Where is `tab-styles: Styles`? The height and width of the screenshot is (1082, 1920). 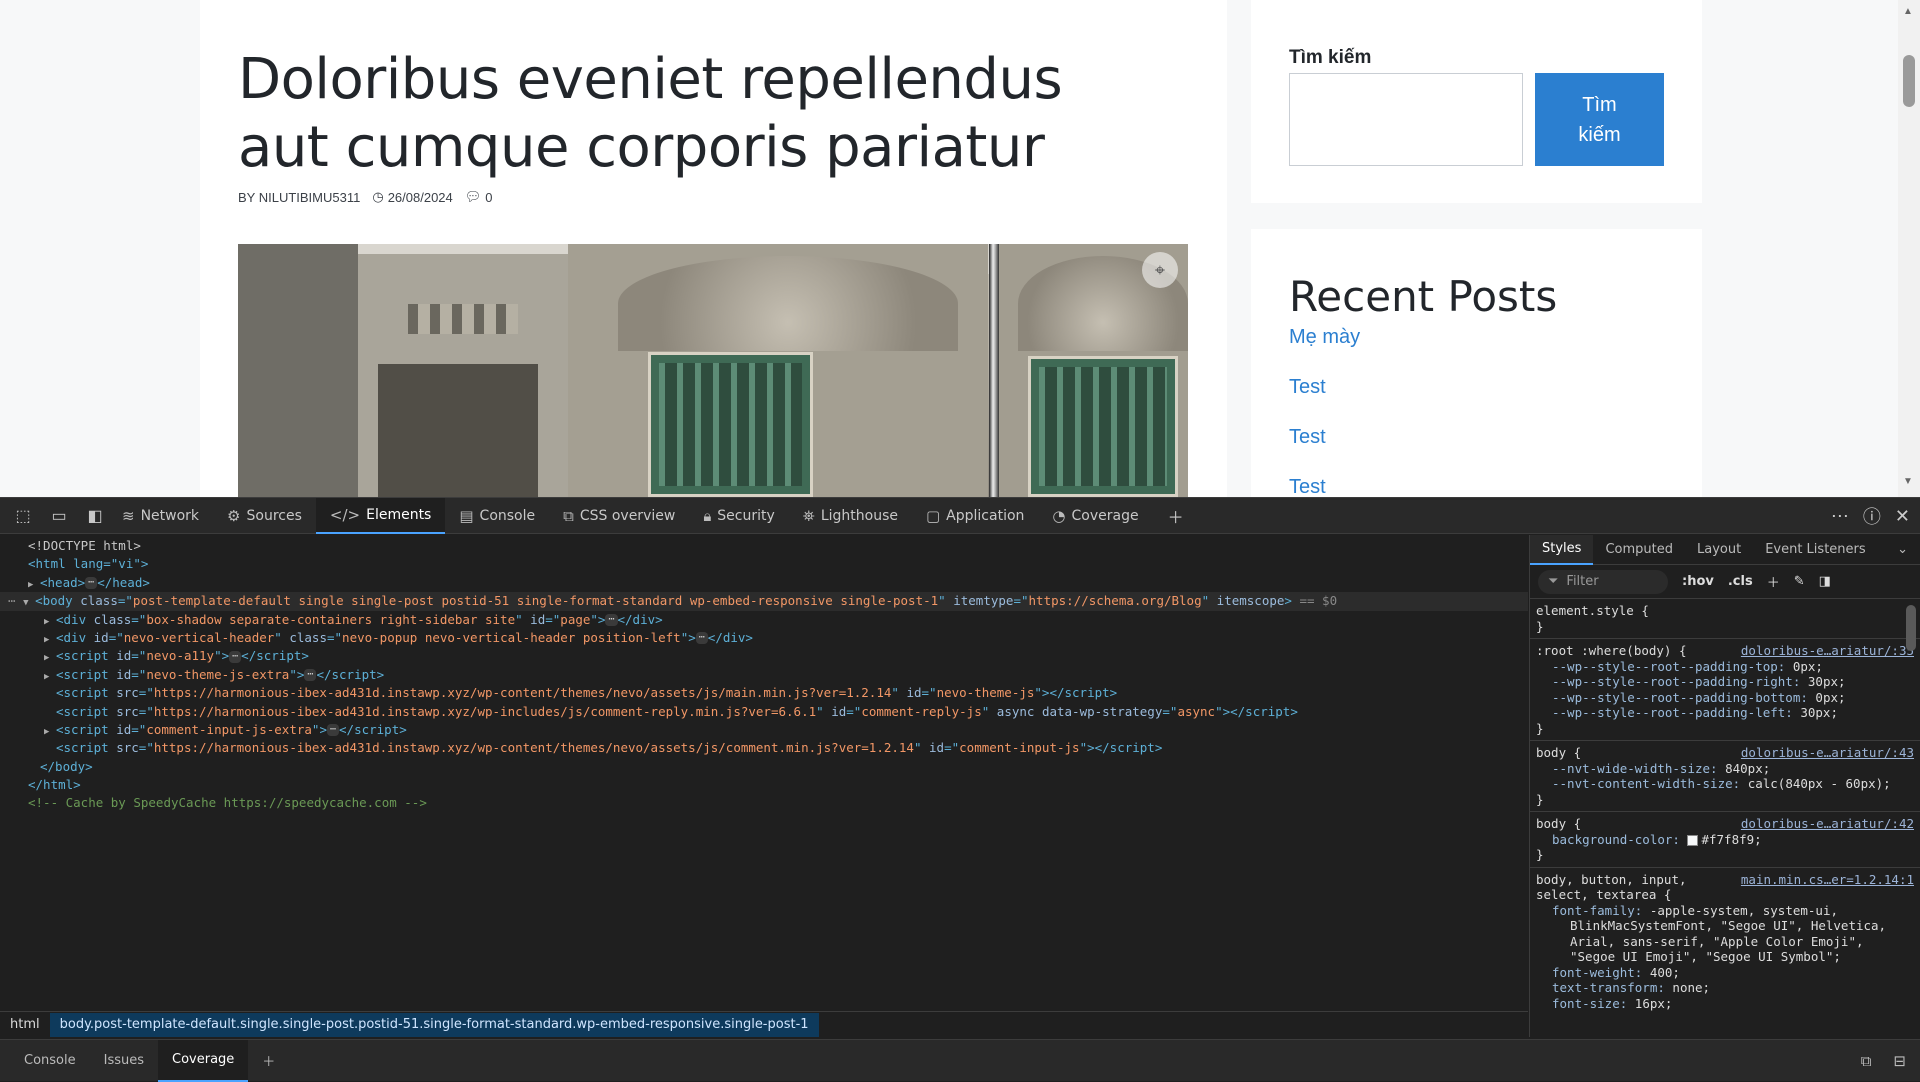
tab-styles: Styles is located at coordinates (1562, 550).